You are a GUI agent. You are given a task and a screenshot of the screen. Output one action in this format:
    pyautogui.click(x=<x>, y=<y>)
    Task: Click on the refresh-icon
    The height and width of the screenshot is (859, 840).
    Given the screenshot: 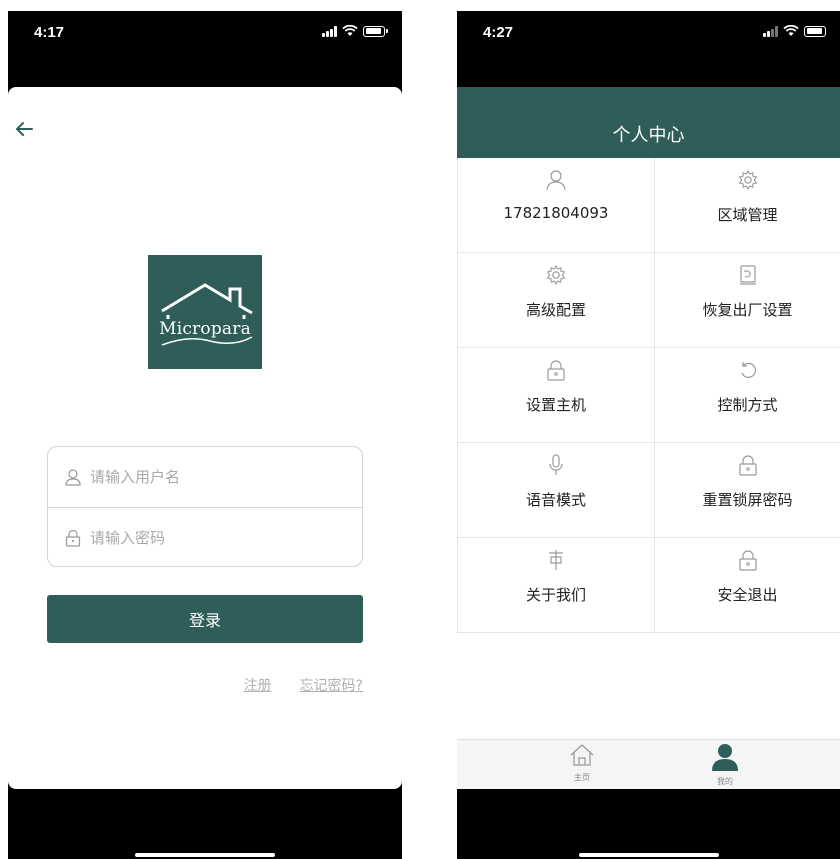 What is the action you would take?
    pyautogui.click(x=748, y=370)
    